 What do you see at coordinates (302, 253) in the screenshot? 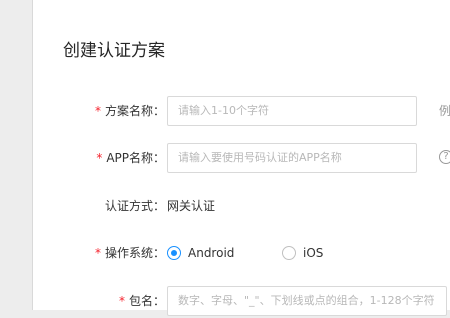
I see `os-option-ios: iOS` at bounding box center [302, 253].